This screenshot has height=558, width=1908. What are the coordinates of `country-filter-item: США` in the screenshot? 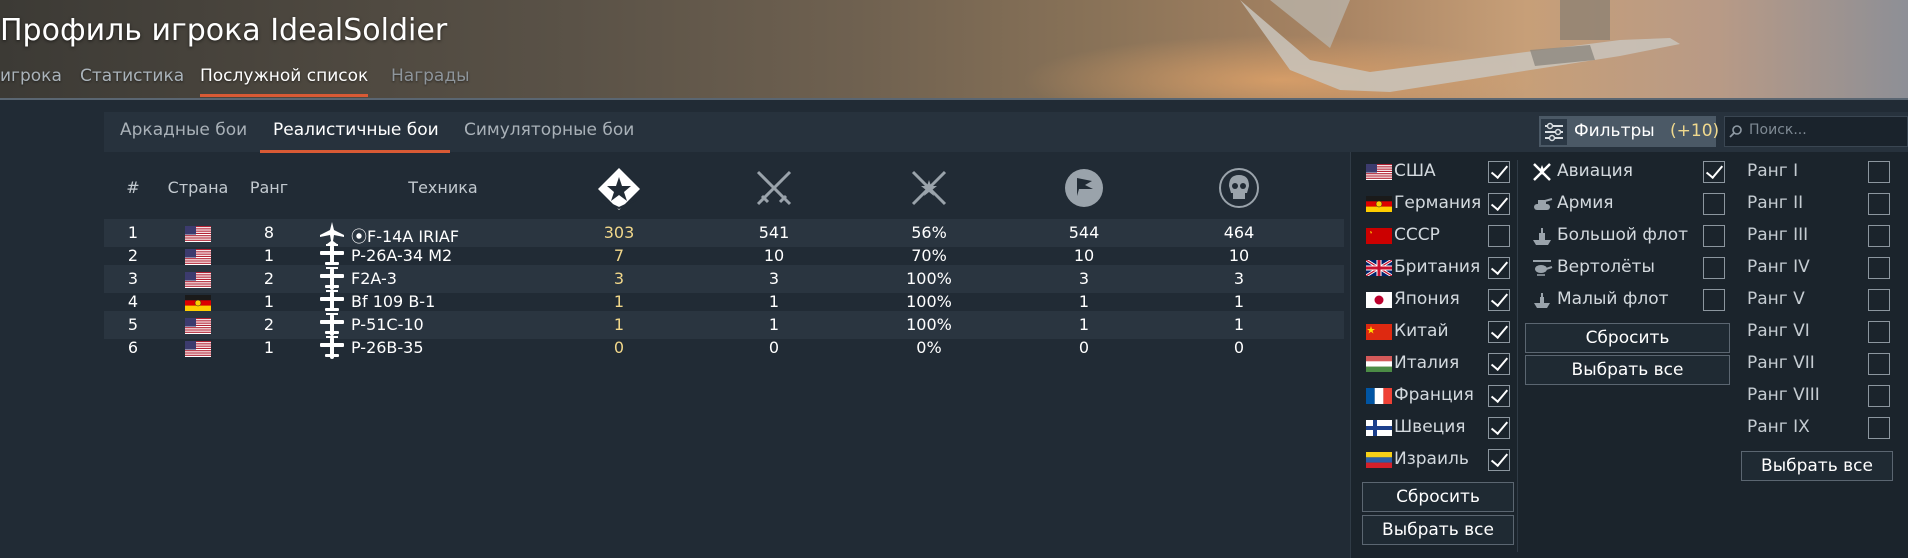 It's located at (1441, 172).